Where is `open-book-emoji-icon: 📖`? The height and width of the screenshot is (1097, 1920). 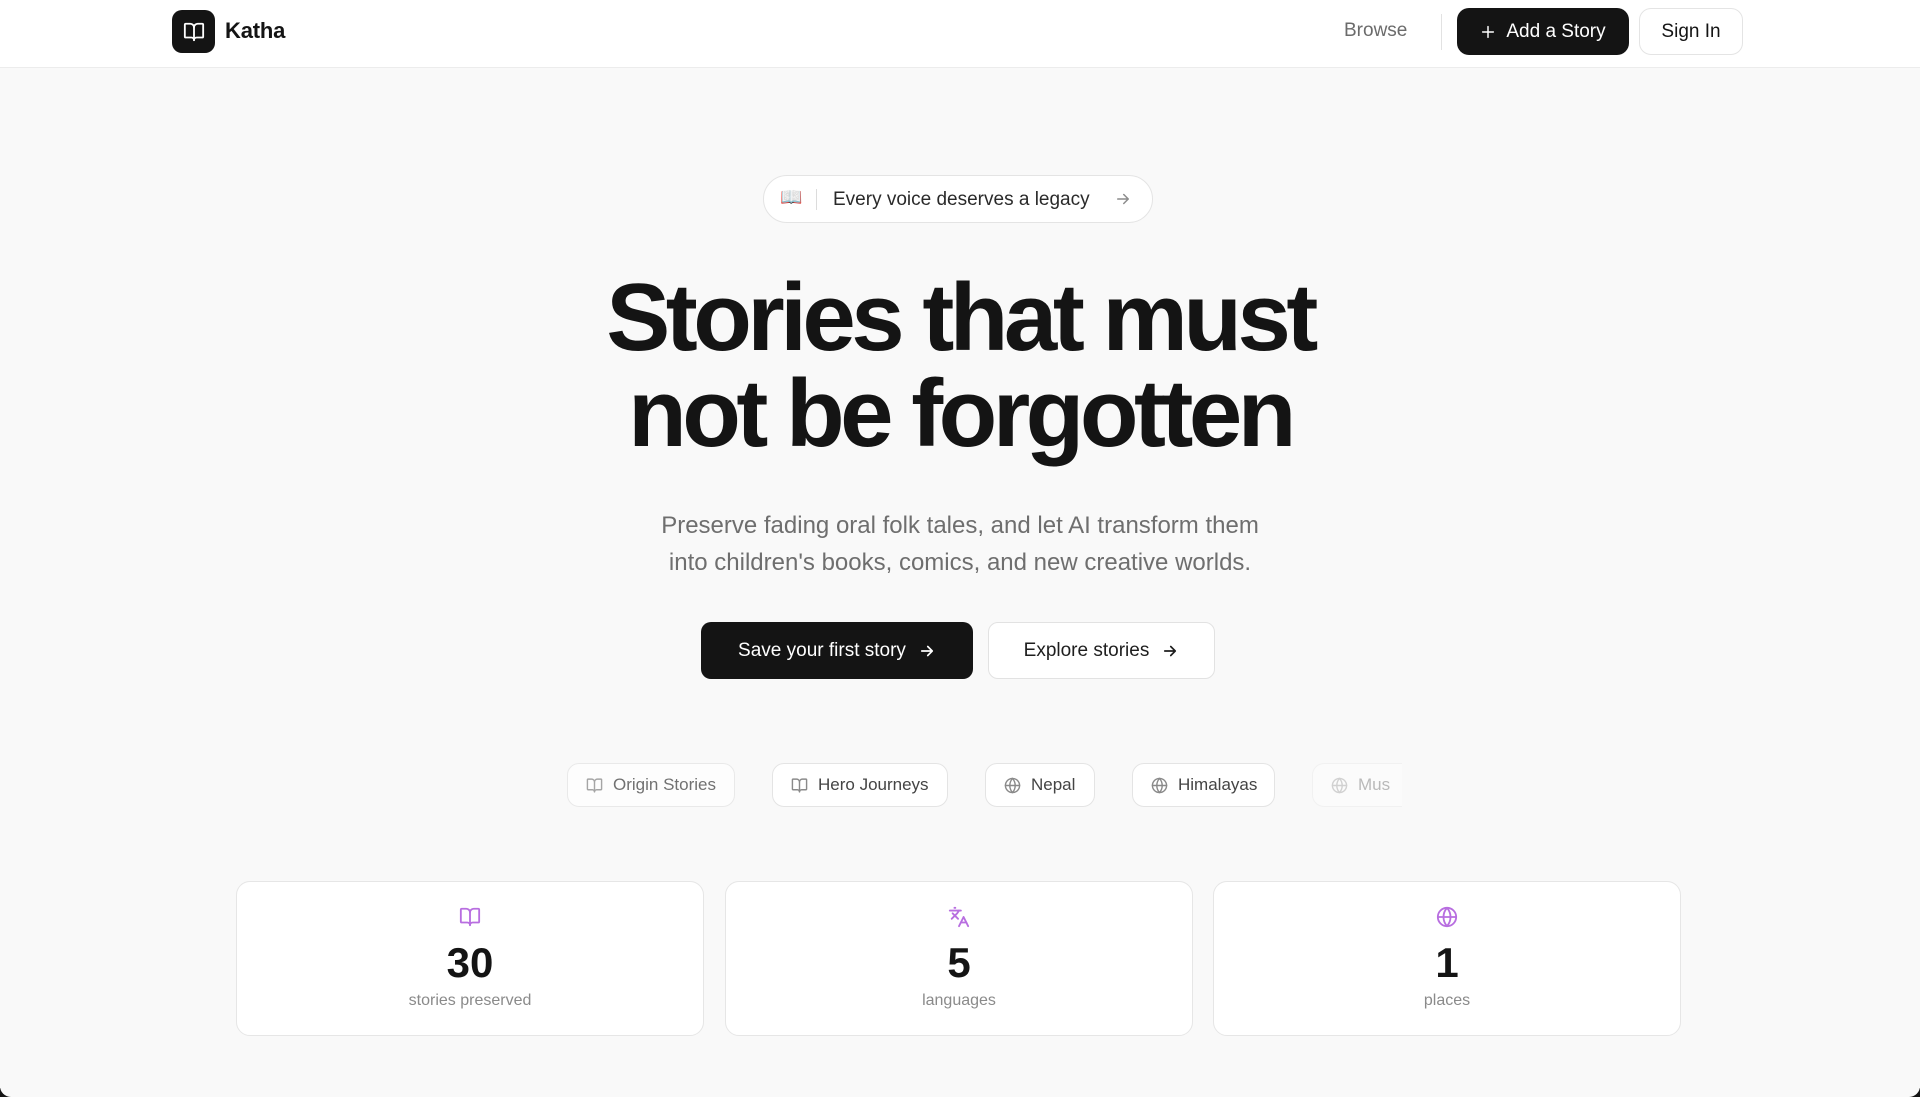 open-book-emoji-icon: 📖 is located at coordinates (791, 197).